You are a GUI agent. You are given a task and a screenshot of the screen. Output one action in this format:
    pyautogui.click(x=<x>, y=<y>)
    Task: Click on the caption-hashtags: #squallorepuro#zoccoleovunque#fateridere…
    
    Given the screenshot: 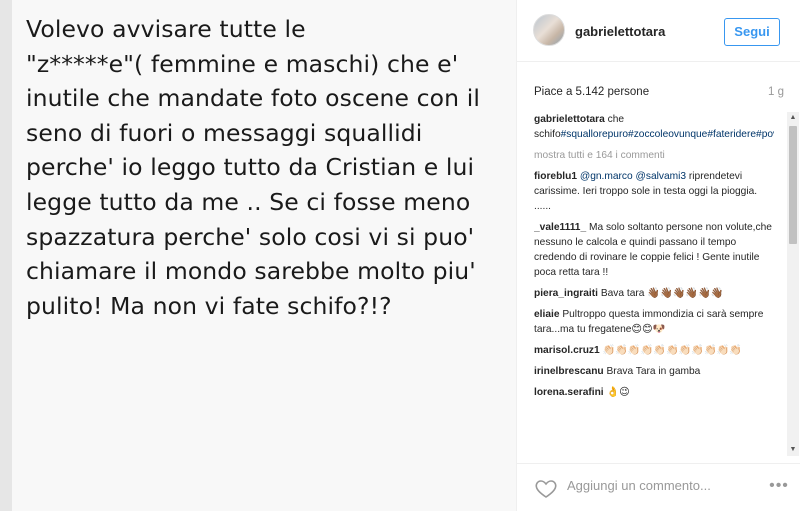 What is the action you would take?
    pyautogui.click(x=667, y=134)
    